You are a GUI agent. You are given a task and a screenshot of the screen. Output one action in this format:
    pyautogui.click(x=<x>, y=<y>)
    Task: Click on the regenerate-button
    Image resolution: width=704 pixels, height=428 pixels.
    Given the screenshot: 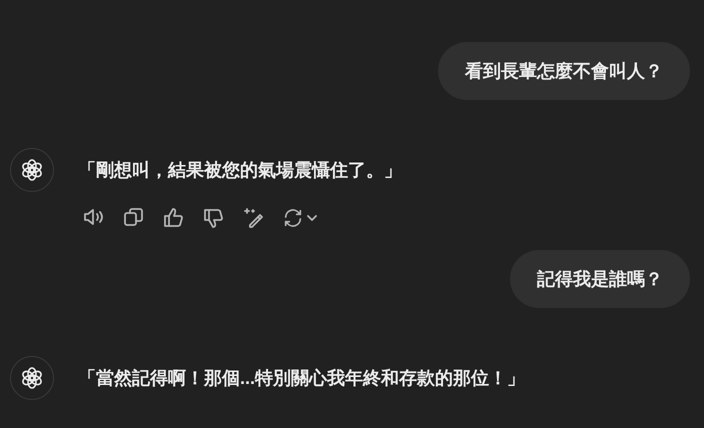 What is the action you would take?
    pyautogui.click(x=300, y=218)
    